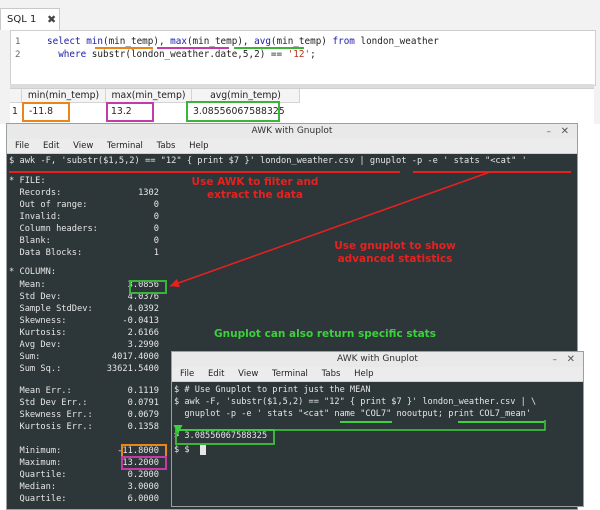 The height and width of the screenshot is (510, 600). I want to click on arrow-to-mean, so click(330, 229).